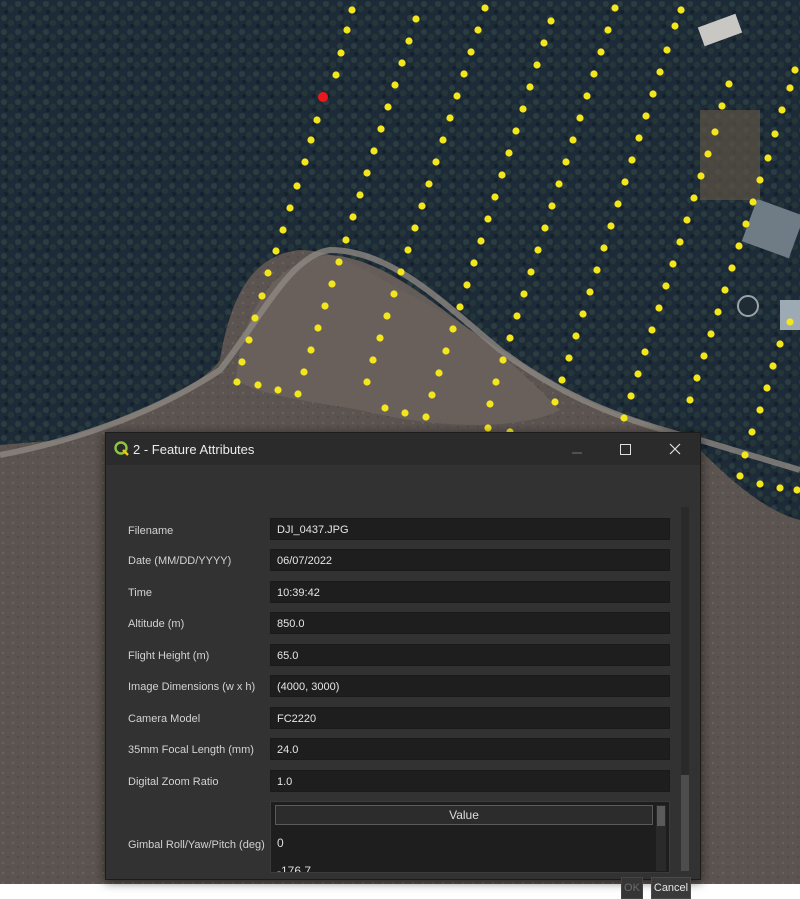 The height and width of the screenshot is (899, 800). Describe the element at coordinates (169, 656) in the screenshot. I see `field-label-flight-height: Flight Height (m)` at that location.